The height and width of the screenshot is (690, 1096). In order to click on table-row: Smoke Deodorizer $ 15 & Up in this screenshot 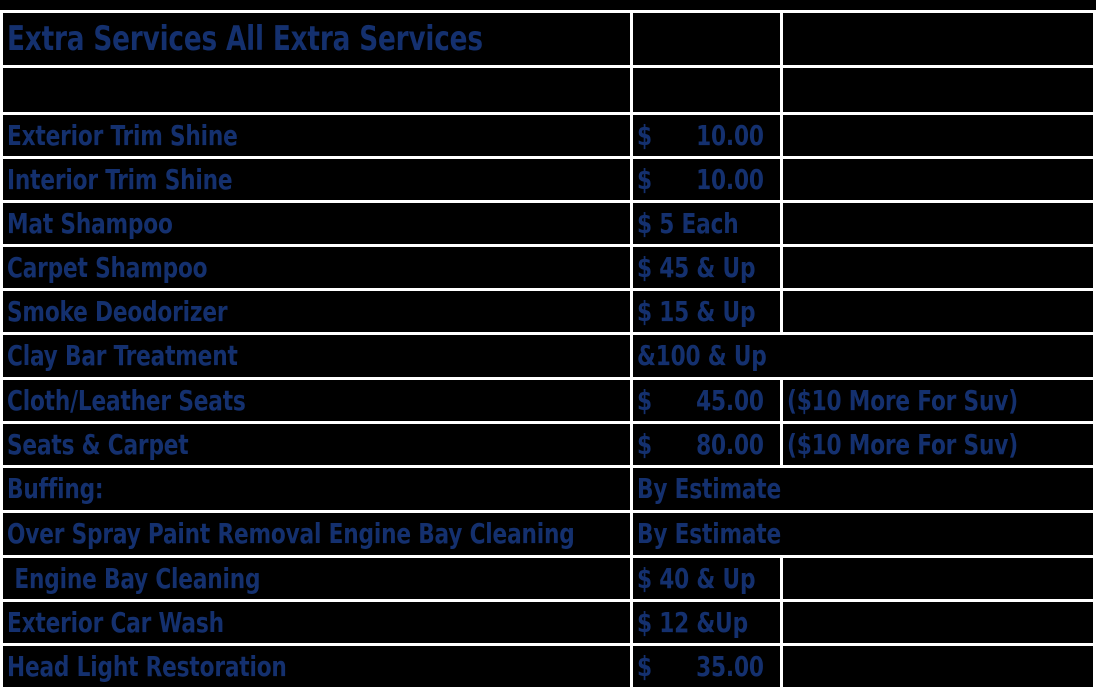, I will do `click(548, 311)`.